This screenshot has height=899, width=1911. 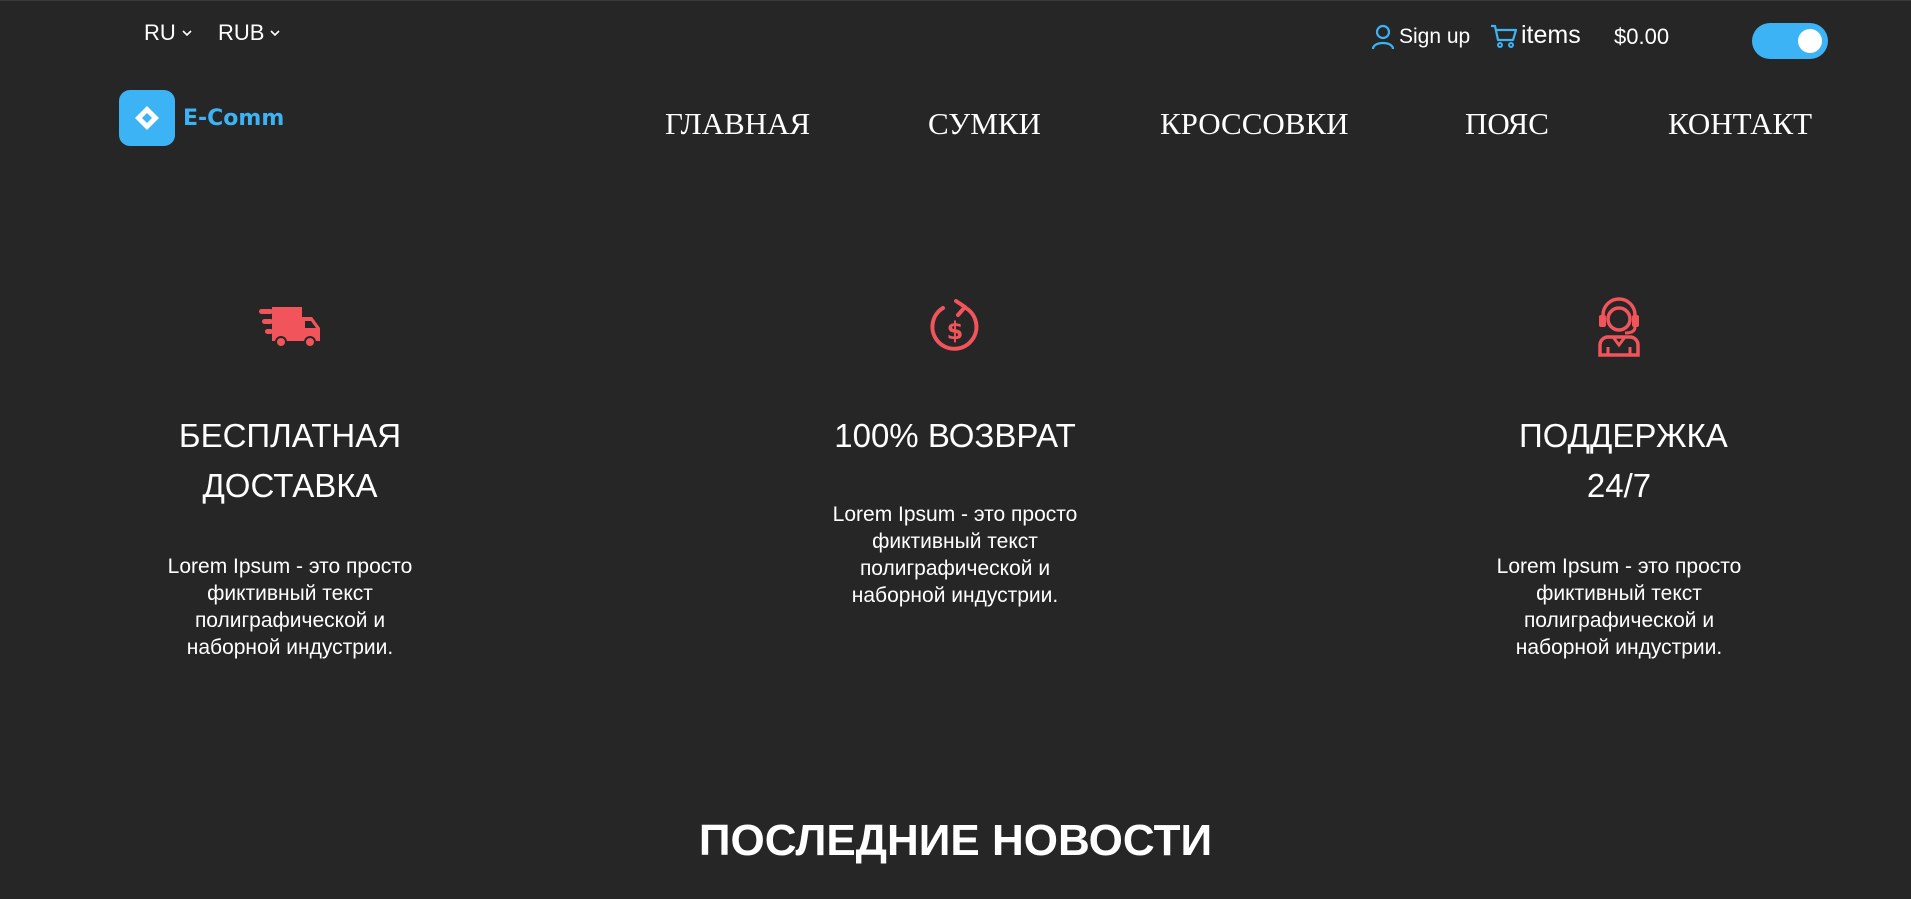 I want to click on theme-toggle, so click(x=1790, y=41).